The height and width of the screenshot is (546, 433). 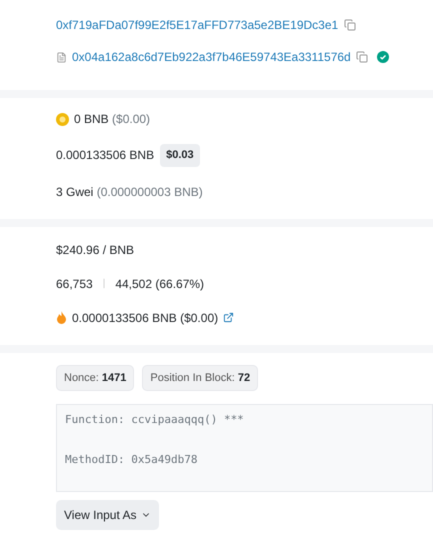 What do you see at coordinates (112, 119) in the screenshot?
I see `value-amount: 0 BNB ($0.00)` at bounding box center [112, 119].